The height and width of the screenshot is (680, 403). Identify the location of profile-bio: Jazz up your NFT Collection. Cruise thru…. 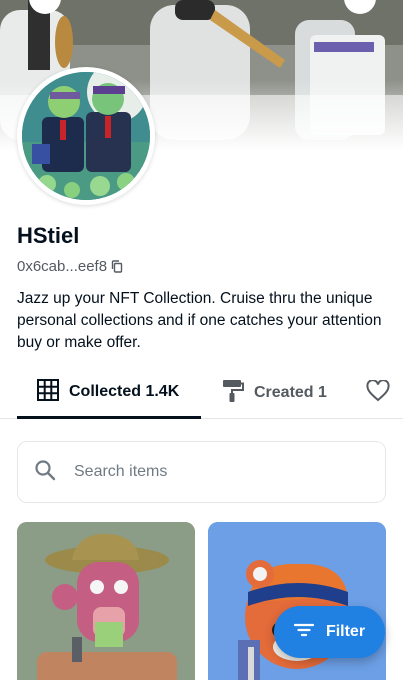
(199, 320).